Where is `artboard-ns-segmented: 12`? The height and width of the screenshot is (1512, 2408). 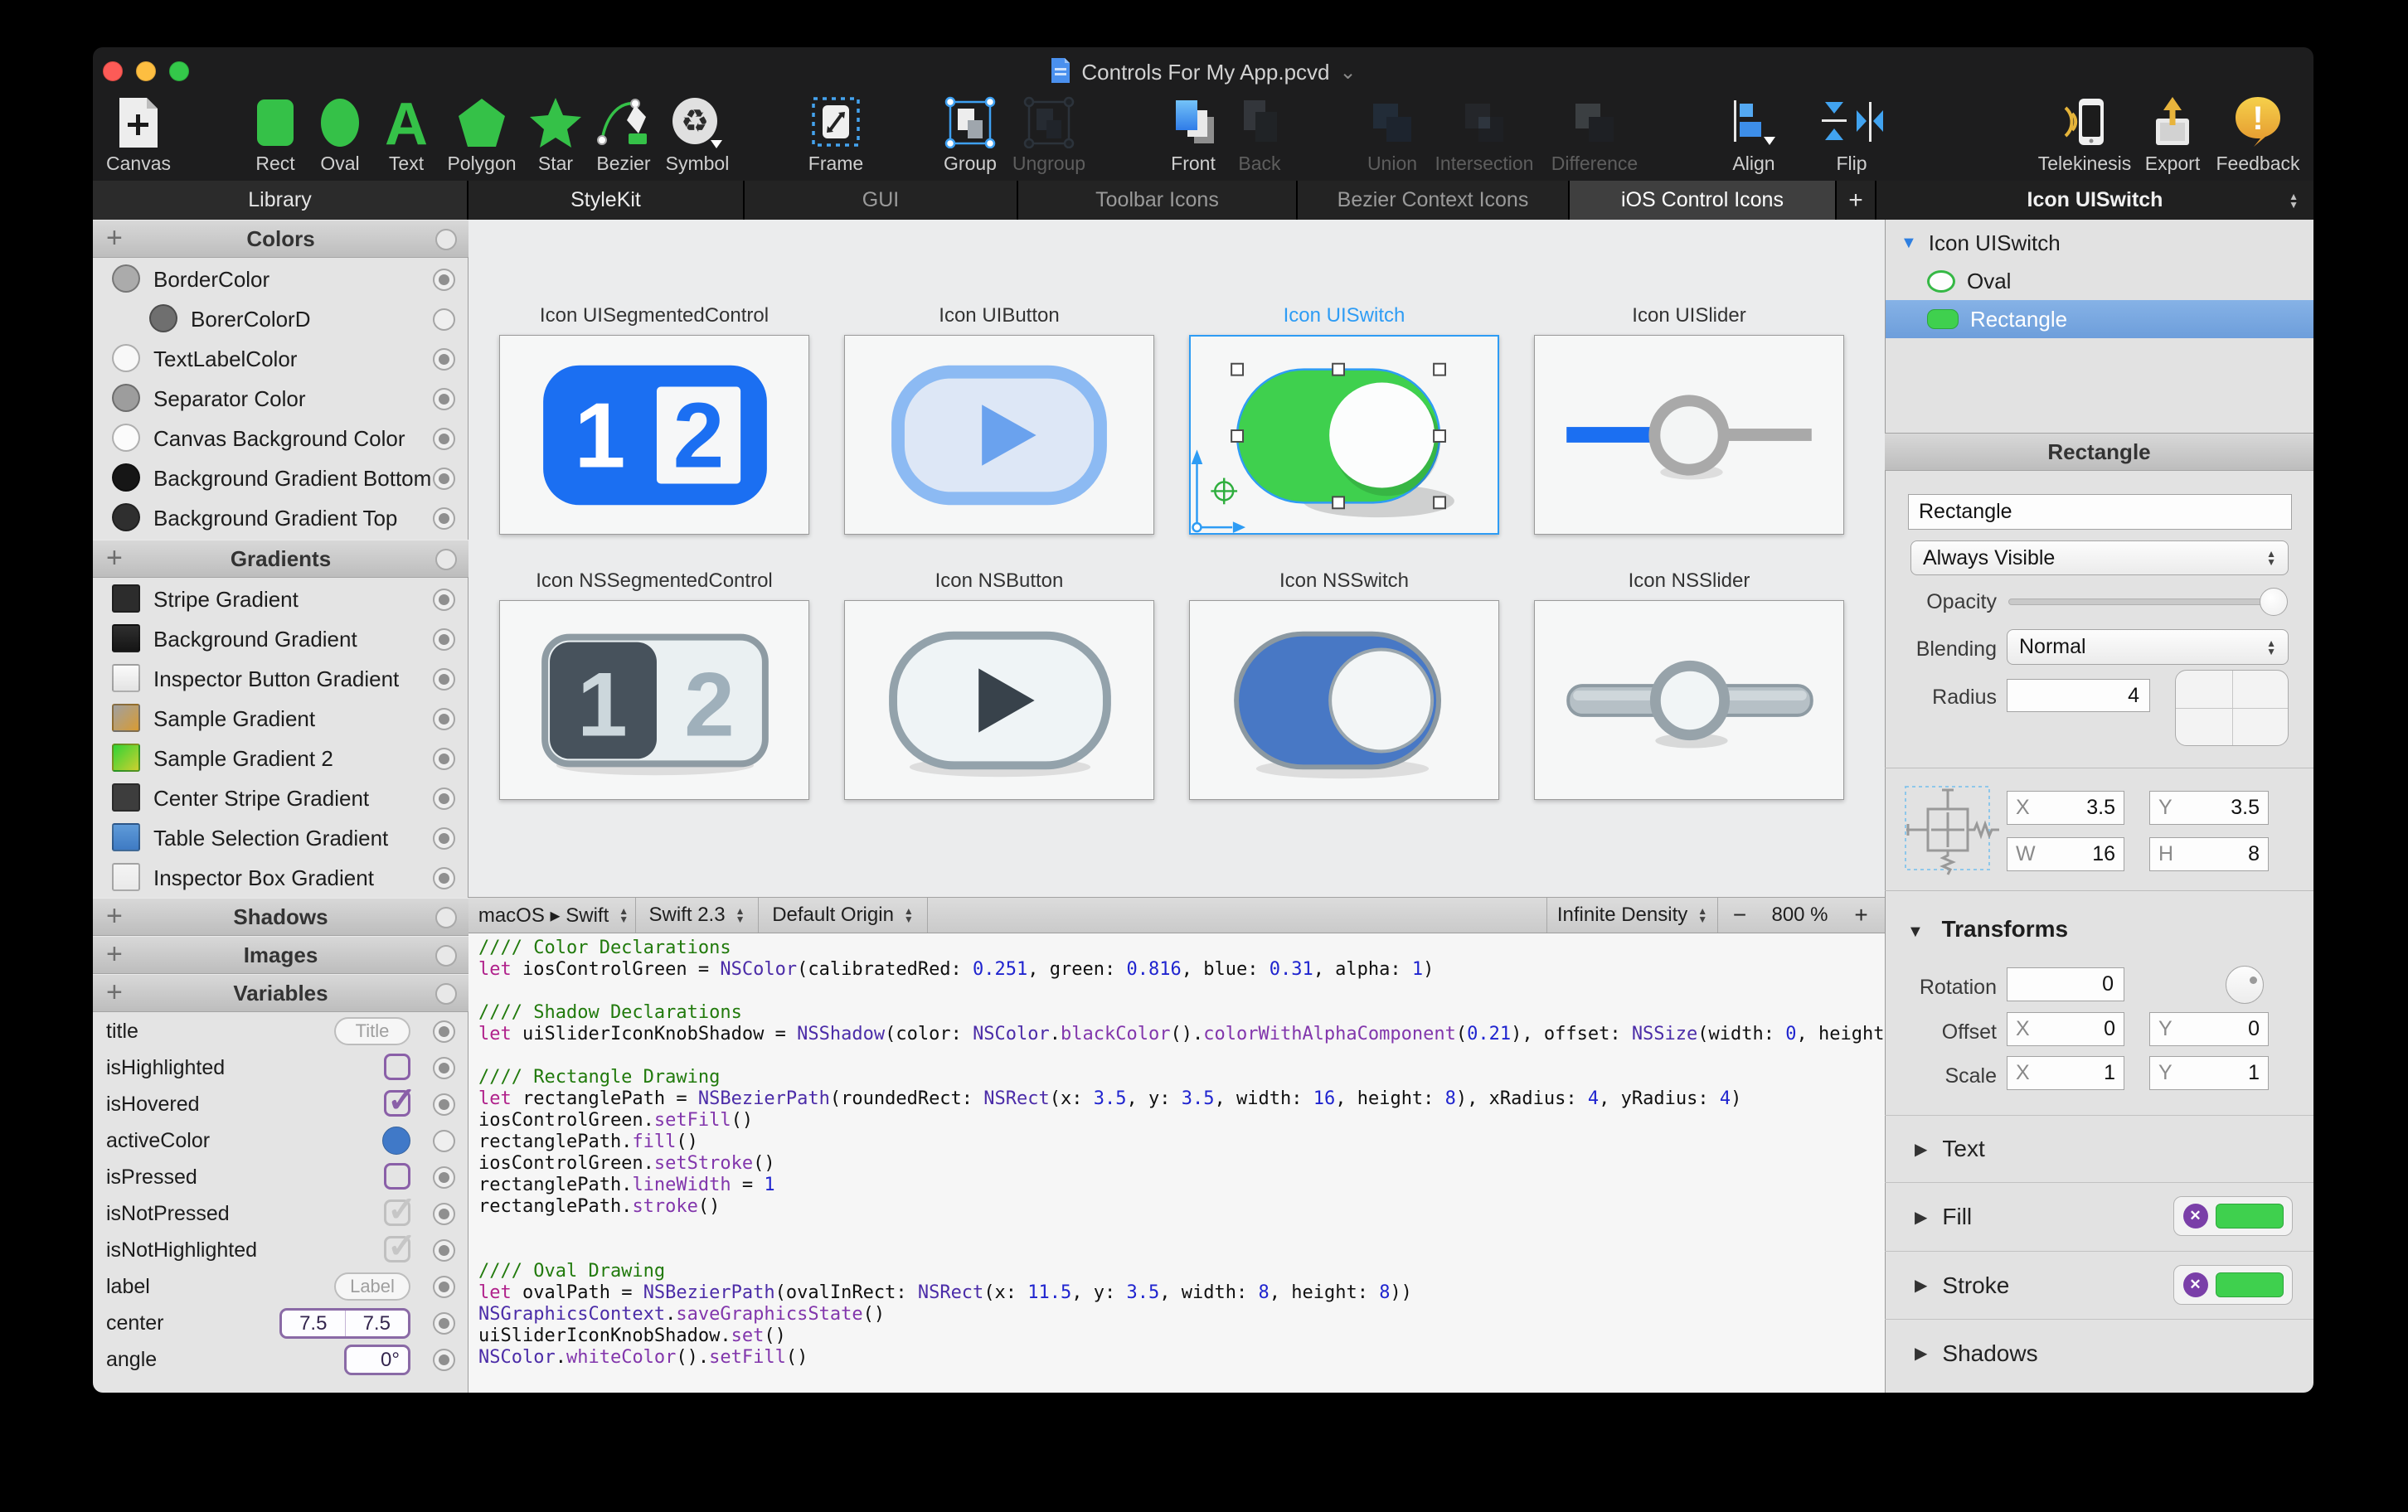
artboard-ns-segmented: 12 is located at coordinates (654, 700).